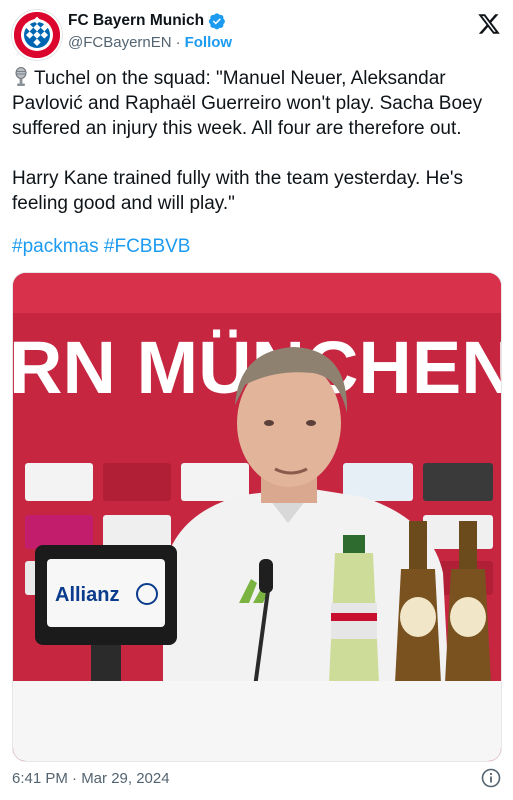 The image size is (513, 800). Describe the element at coordinates (209, 42) in the screenshot. I see `follow-button: Follow` at that location.